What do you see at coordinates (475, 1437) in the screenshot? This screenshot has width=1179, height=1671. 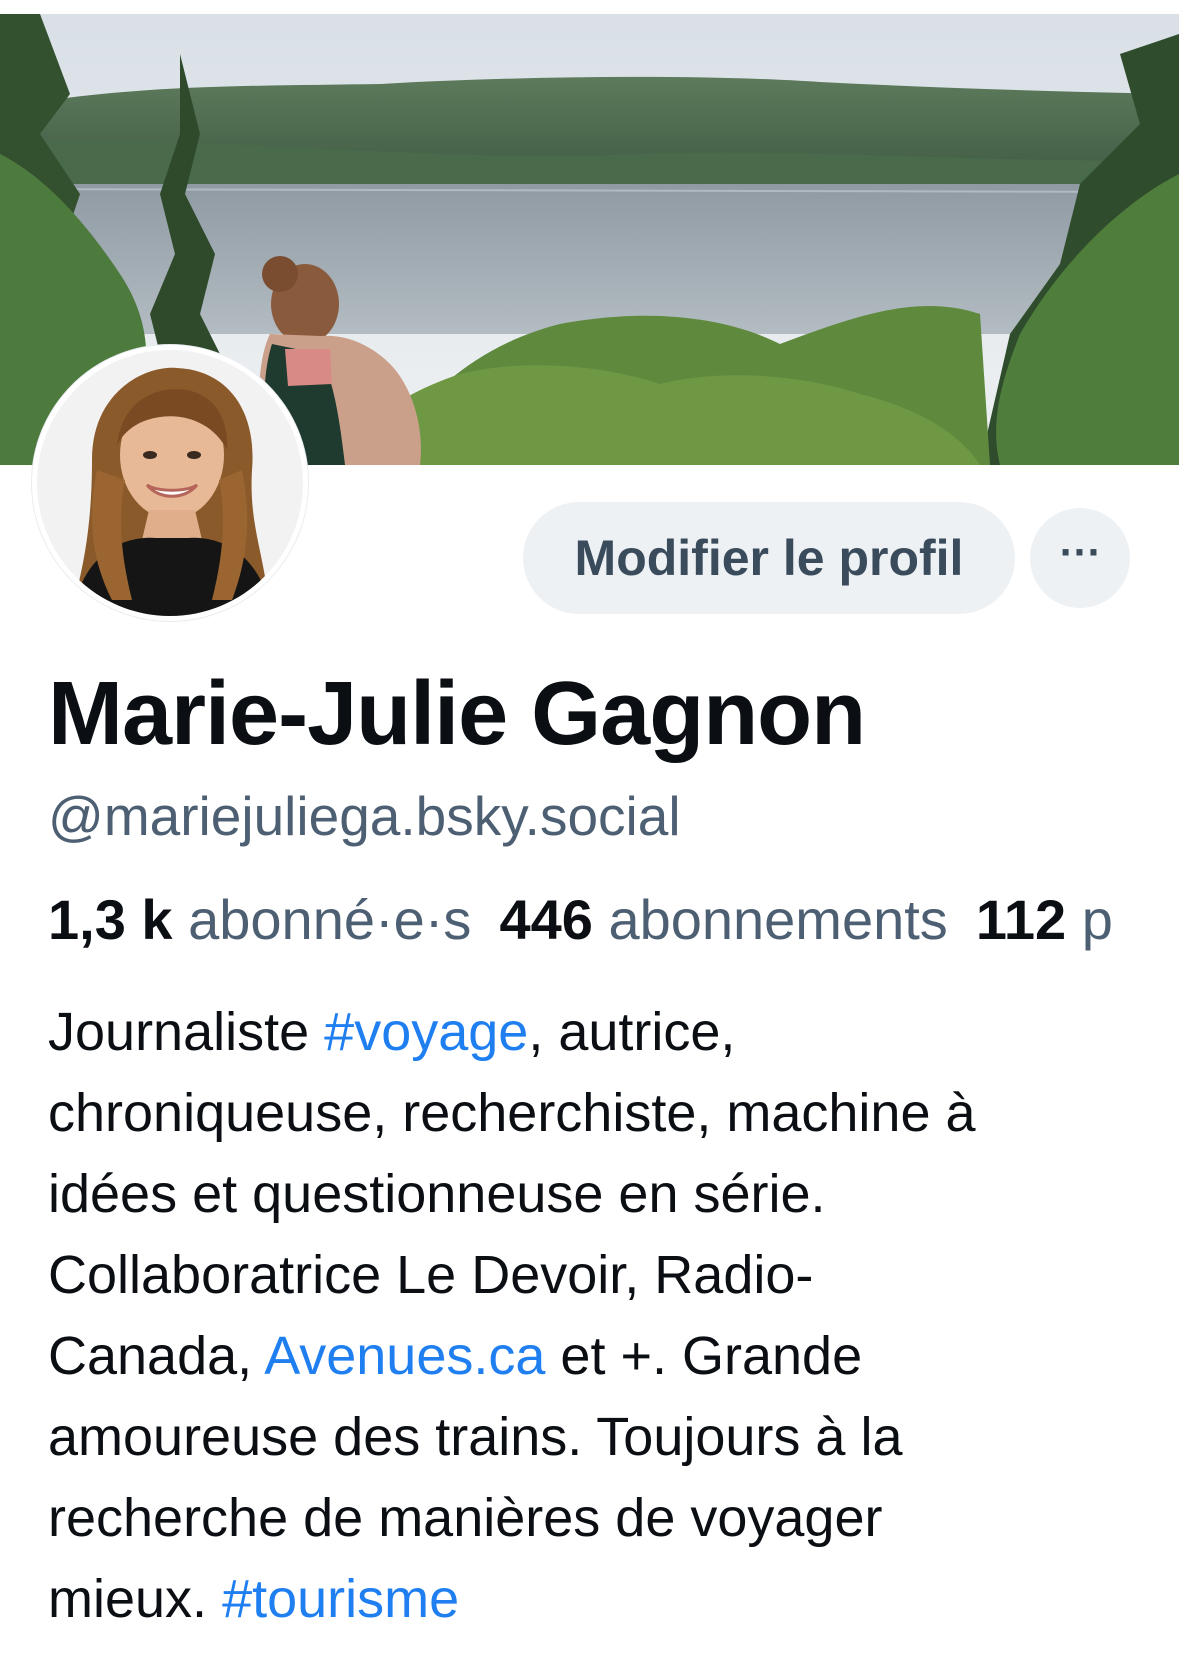 I see `bio-line: amoureuse des trains. Toujours à la` at bounding box center [475, 1437].